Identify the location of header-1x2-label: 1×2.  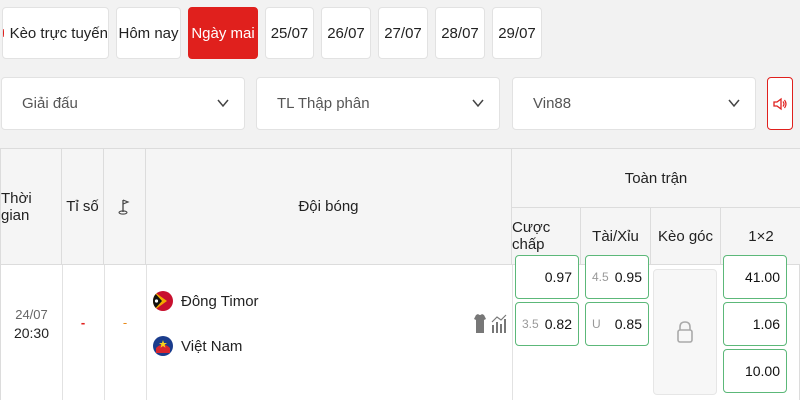
(761, 236).